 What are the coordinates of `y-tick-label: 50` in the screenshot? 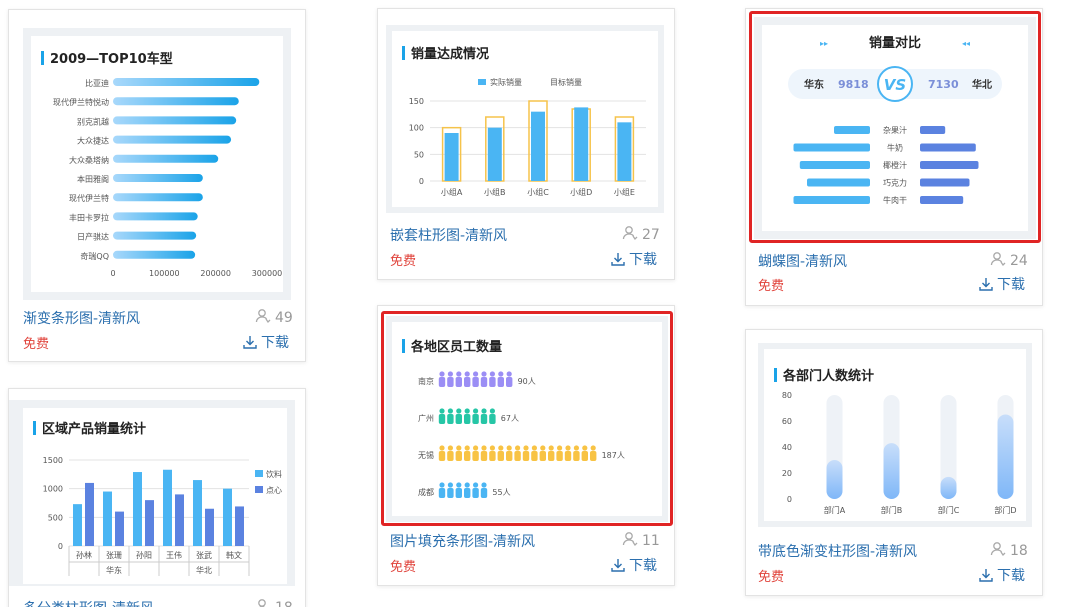 It's located at (419, 154).